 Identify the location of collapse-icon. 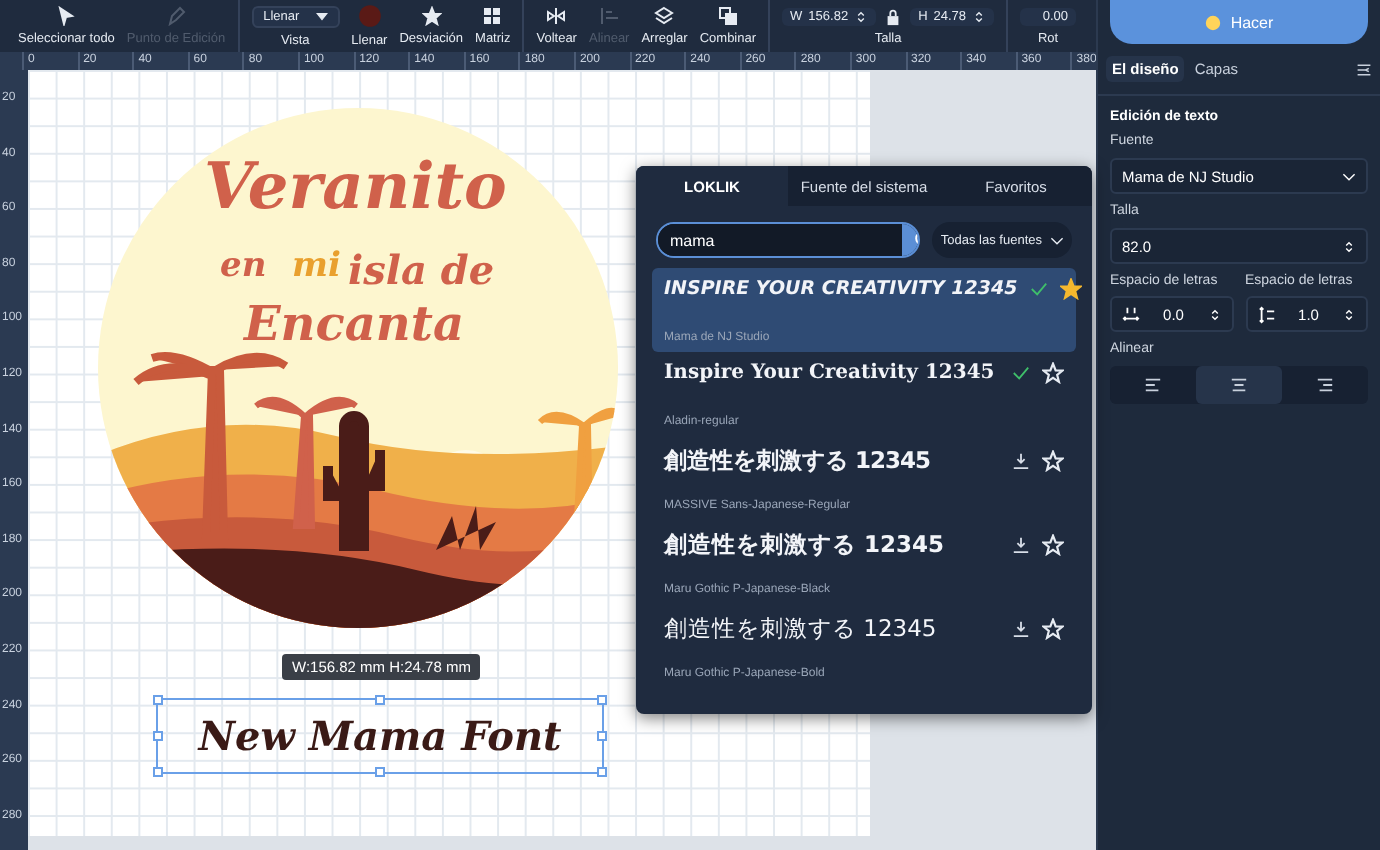
(1364, 69).